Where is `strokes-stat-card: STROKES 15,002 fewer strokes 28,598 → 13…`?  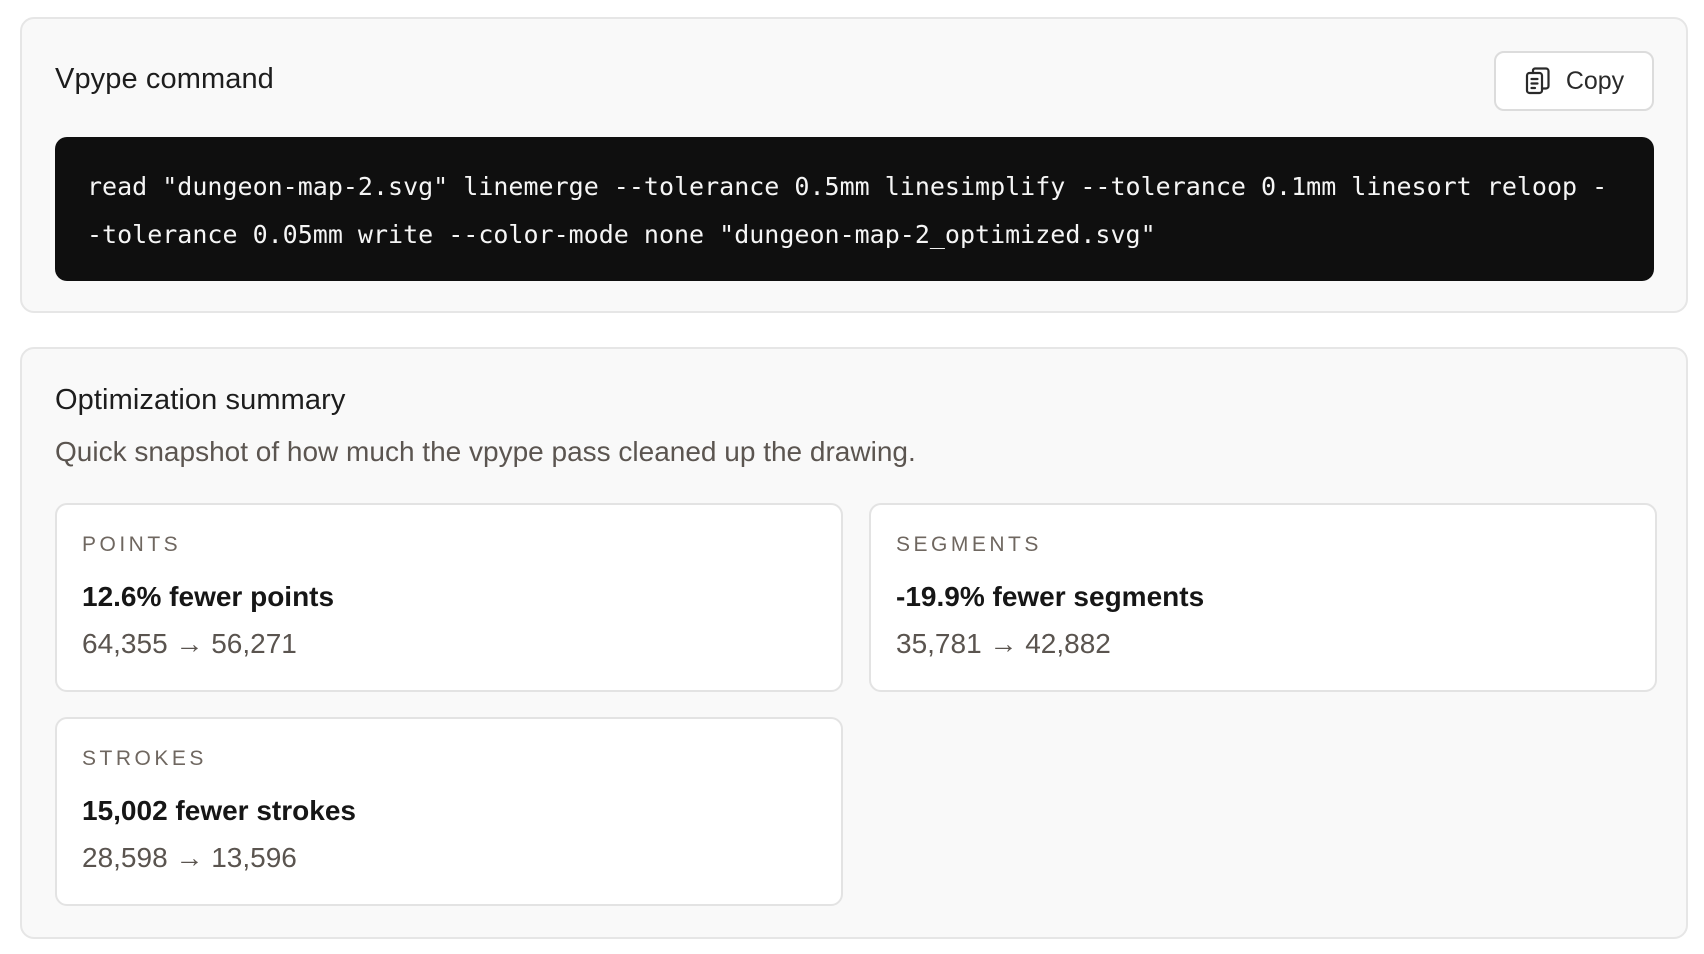 strokes-stat-card: STROKES 15,002 fewer strokes 28,598 → 13… is located at coordinates (449, 811).